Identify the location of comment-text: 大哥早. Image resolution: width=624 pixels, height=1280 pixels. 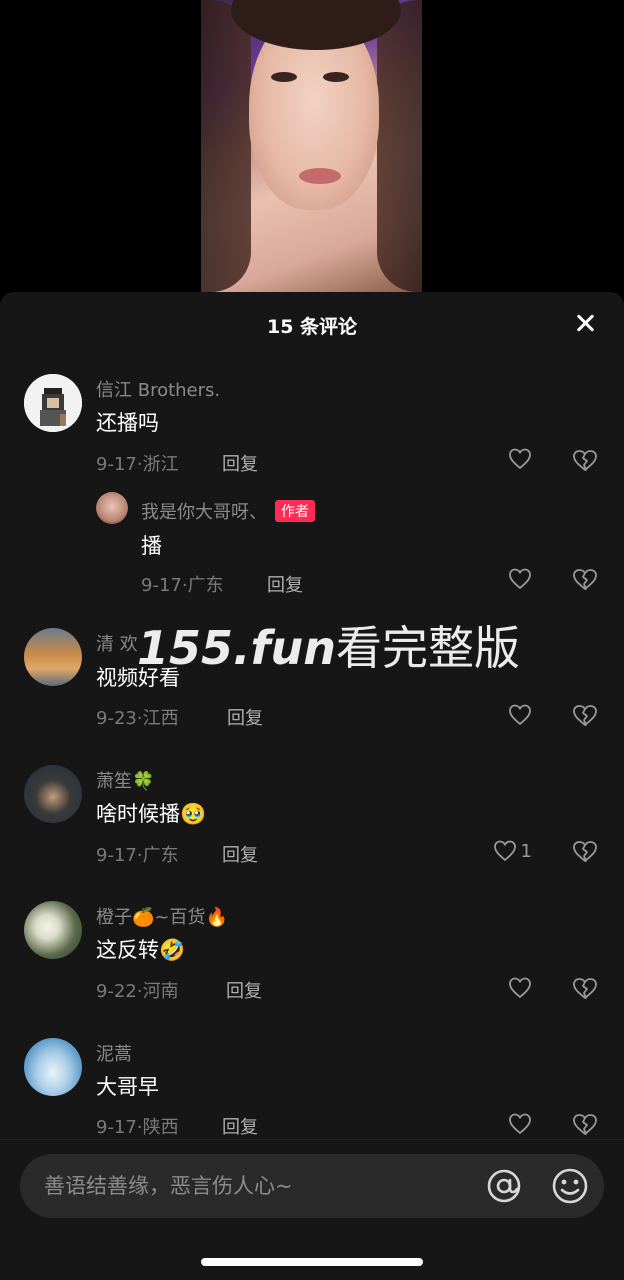
(127, 1087).